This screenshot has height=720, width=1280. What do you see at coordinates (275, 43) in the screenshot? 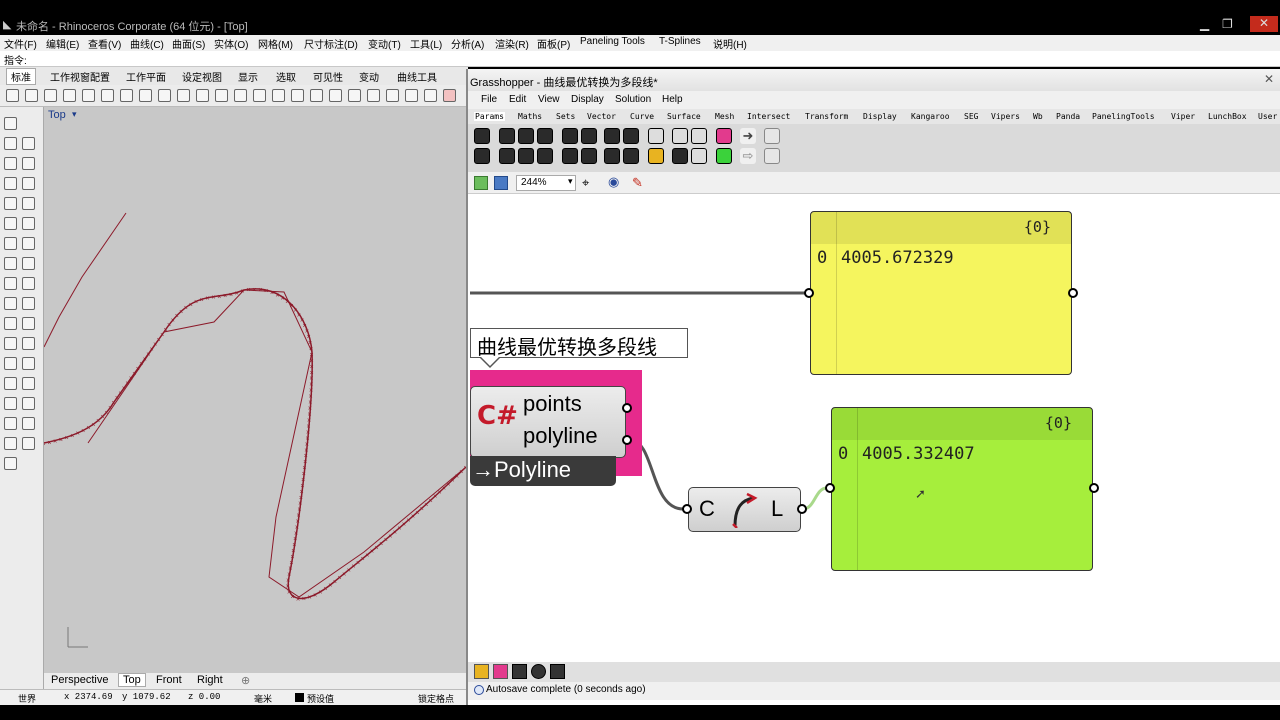
I see `menu-mesh: 网格(M)` at bounding box center [275, 43].